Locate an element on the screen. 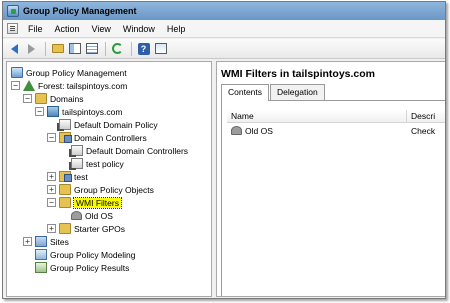 Image resolution: width=450 pixels, height=303 pixels. forest-icon is located at coordinates (29, 85).